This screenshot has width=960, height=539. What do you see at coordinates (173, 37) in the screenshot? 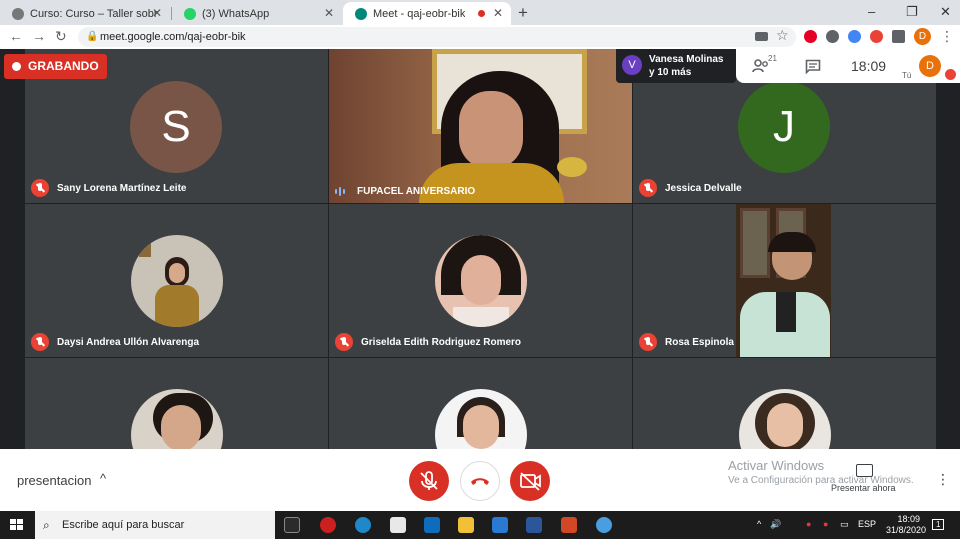
I see `url-text: meet.google.com/qaj-eobr-bik` at bounding box center [173, 37].